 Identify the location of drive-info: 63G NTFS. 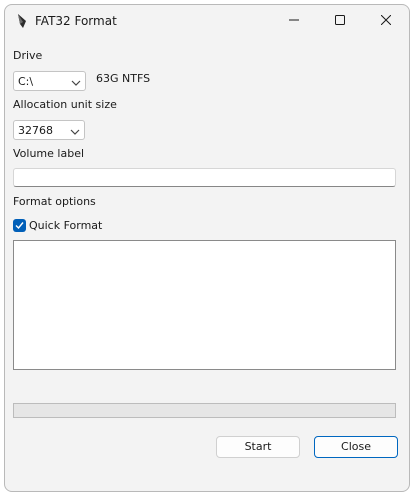
(123, 78).